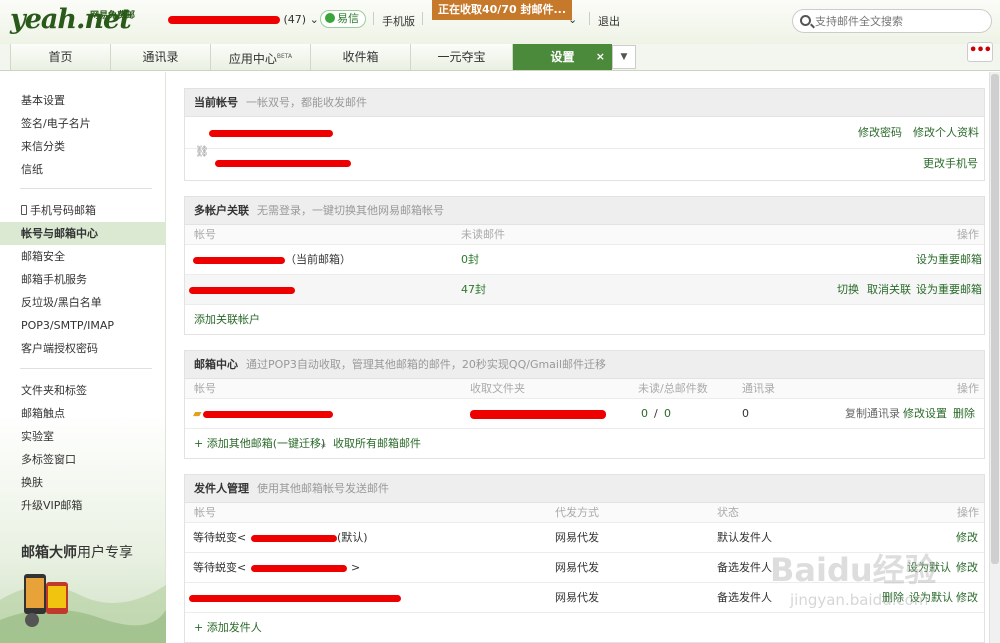 The width and height of the screenshot is (1000, 643). I want to click on sidebar-item-lab: 实验室, so click(83, 436).